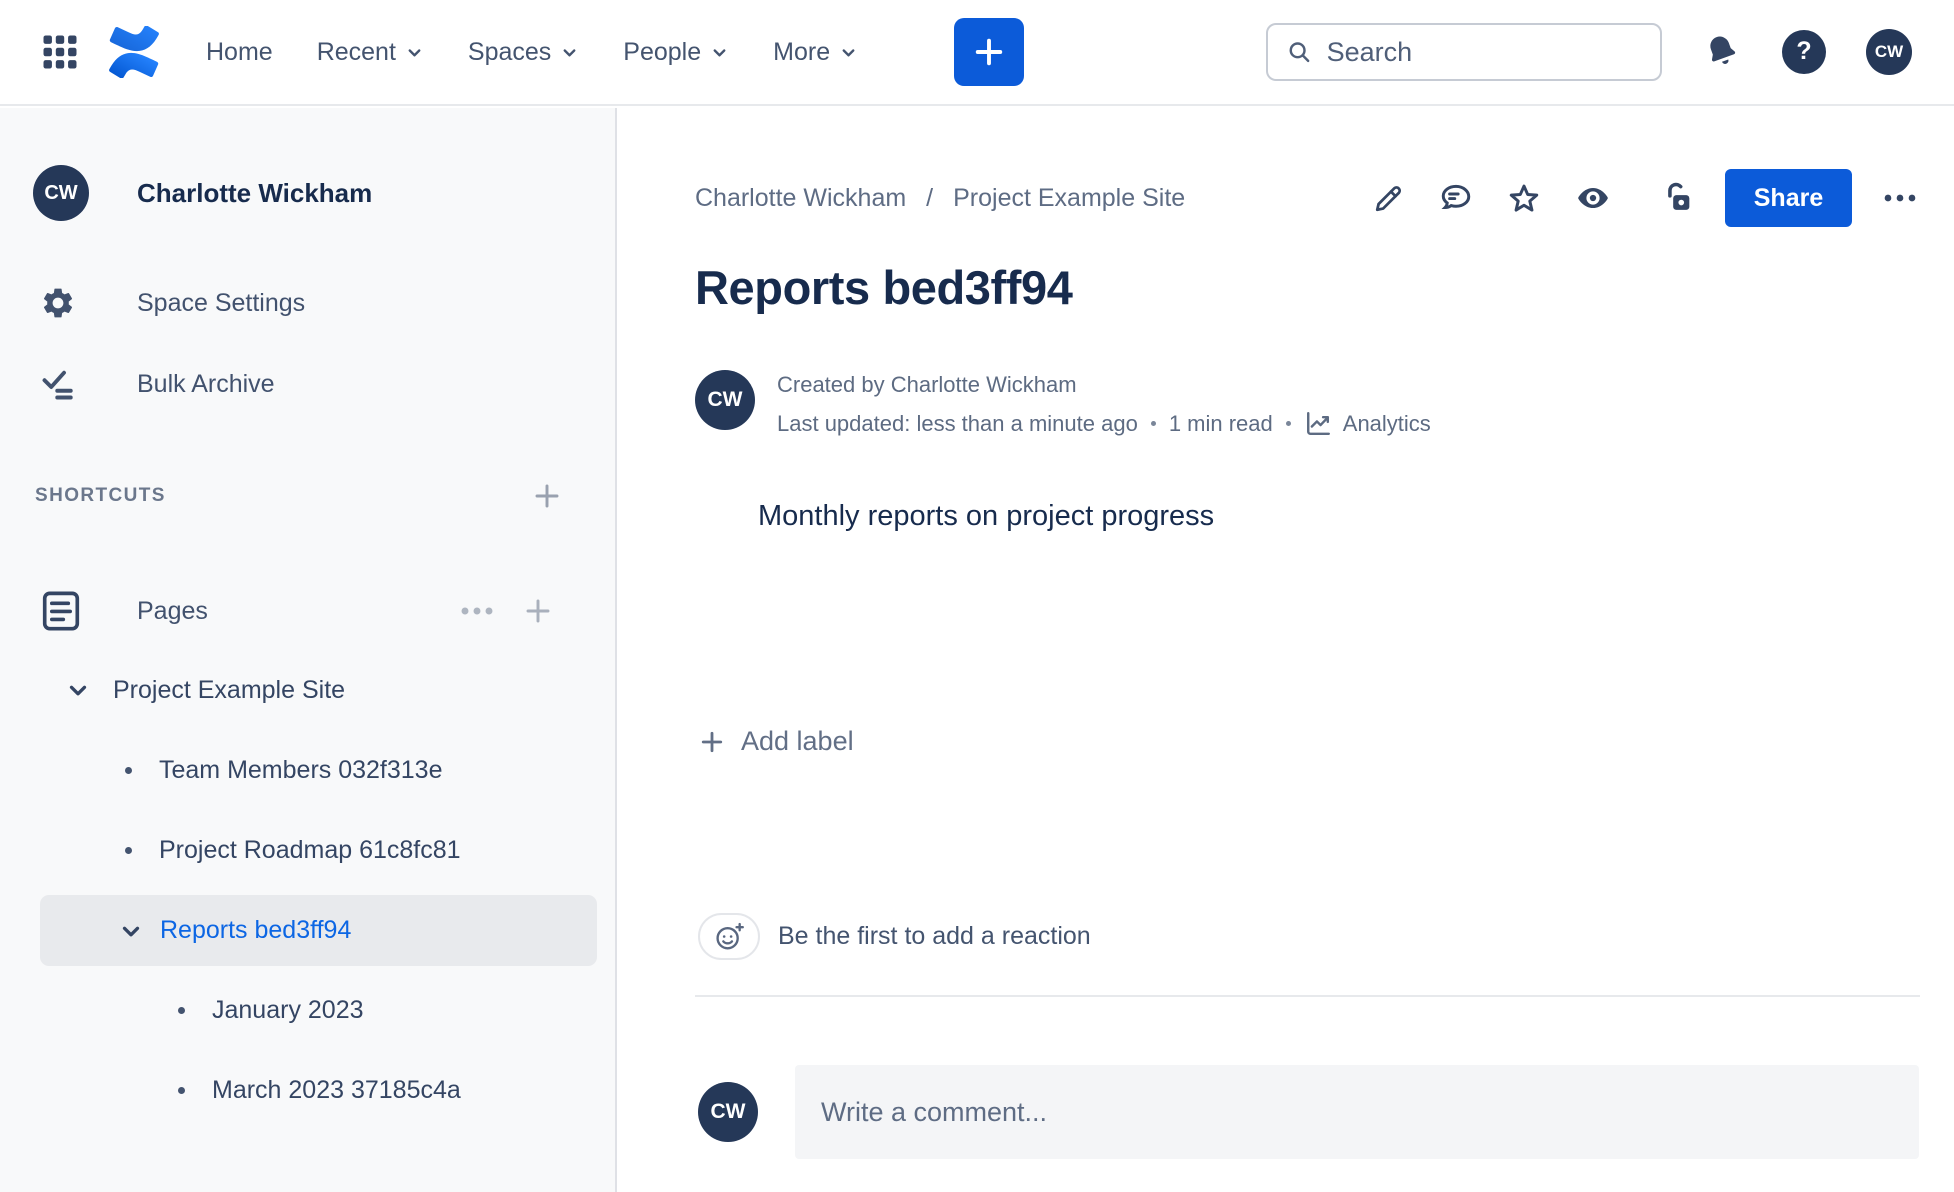 Image resolution: width=1954 pixels, height=1192 pixels. I want to click on gear-icon, so click(58, 303).